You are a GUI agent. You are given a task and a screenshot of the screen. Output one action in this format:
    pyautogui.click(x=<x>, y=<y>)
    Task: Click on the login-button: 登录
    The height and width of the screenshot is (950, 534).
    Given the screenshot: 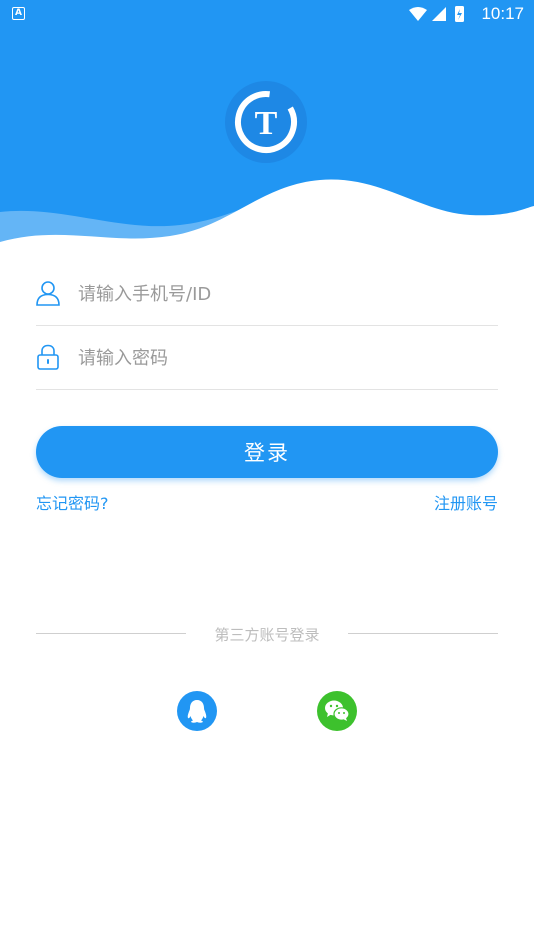 What is the action you would take?
    pyautogui.click(x=267, y=452)
    